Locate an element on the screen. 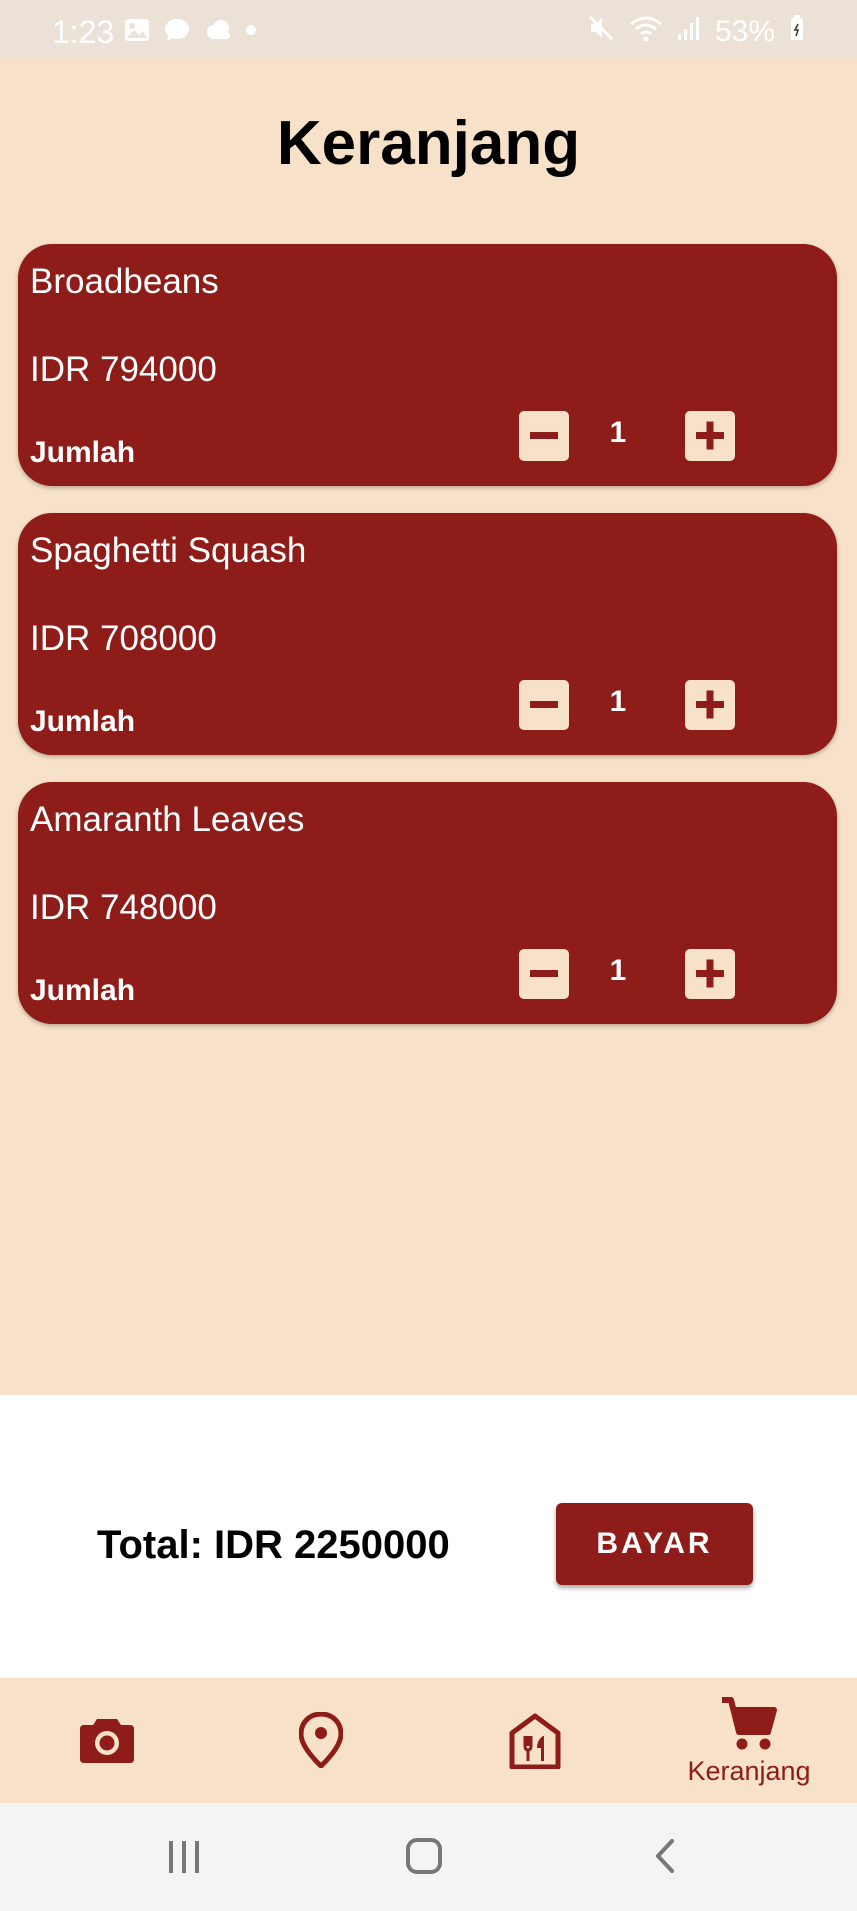  restaurant-icon is located at coordinates (535, 1741).